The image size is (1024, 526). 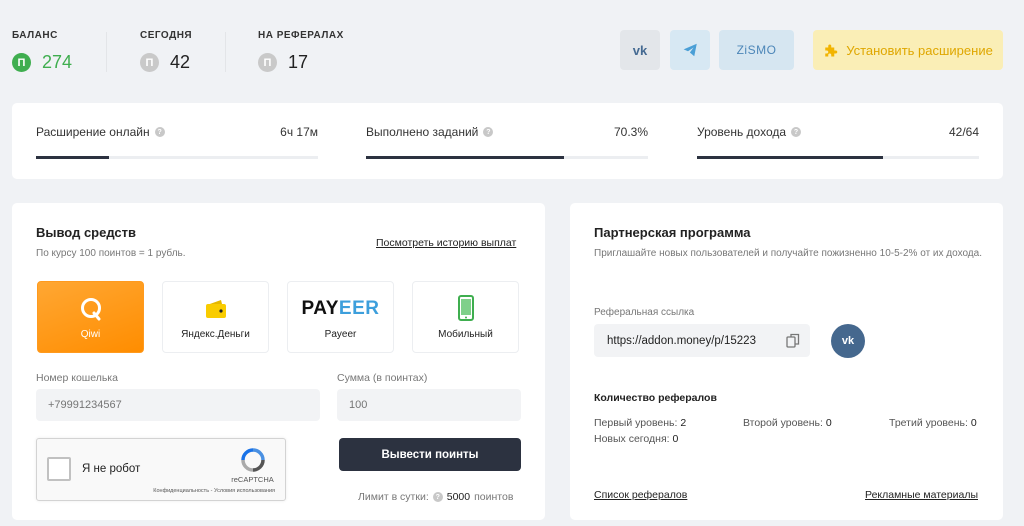 I want to click on progress-value: 42/64, so click(x=963, y=132).